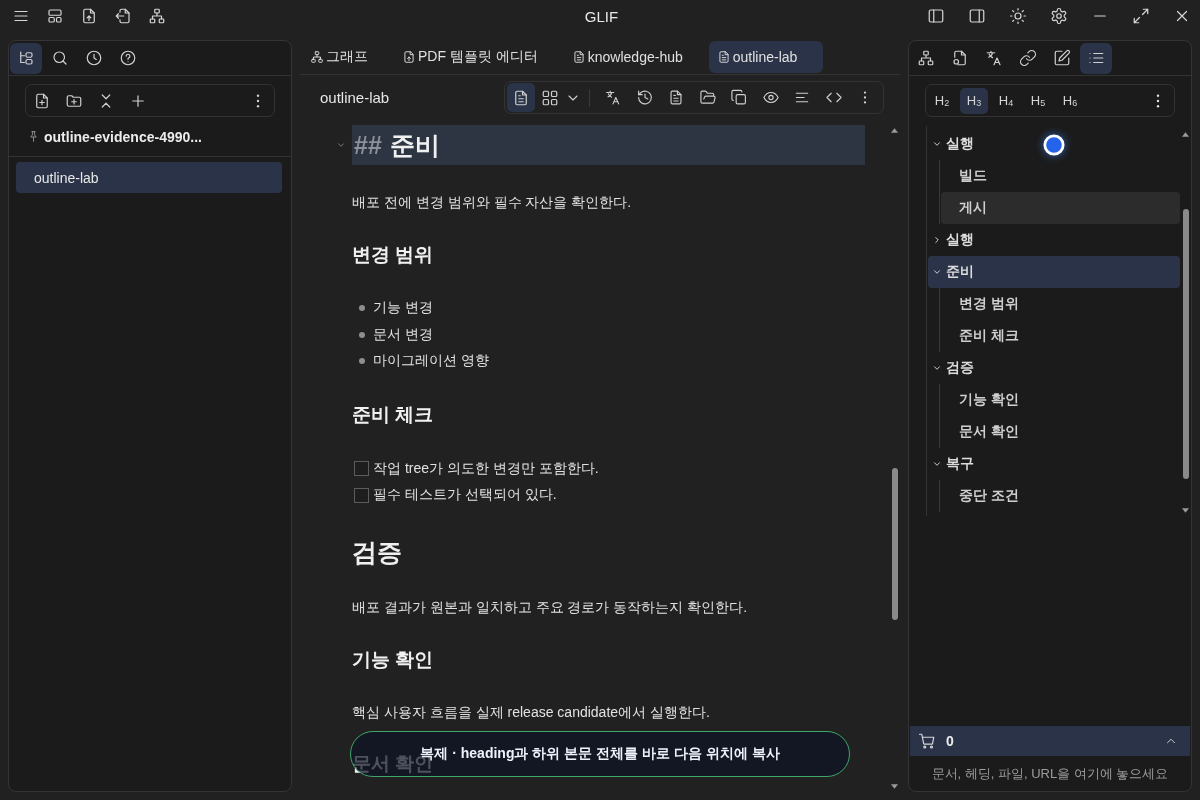 This screenshot has width=1200, height=800. I want to click on outline-item: 게시, so click(1060, 208).